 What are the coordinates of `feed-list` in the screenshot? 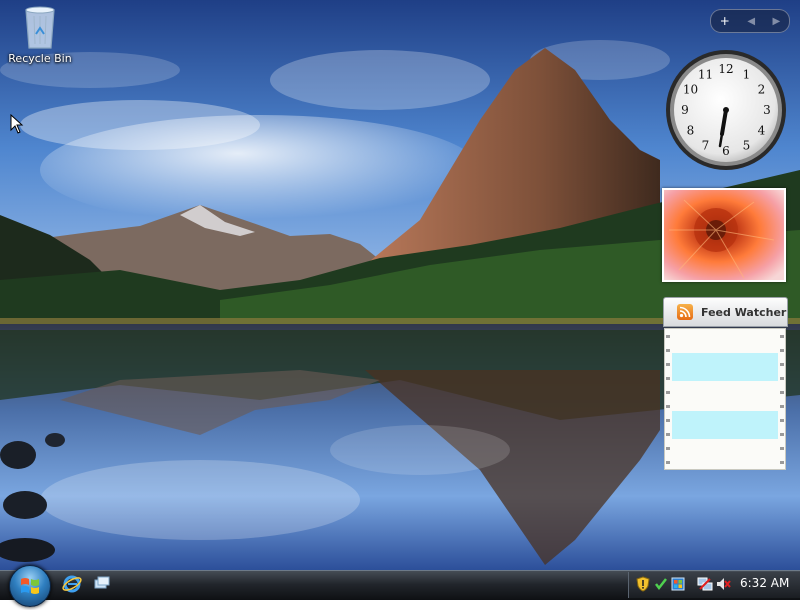 It's located at (725, 399).